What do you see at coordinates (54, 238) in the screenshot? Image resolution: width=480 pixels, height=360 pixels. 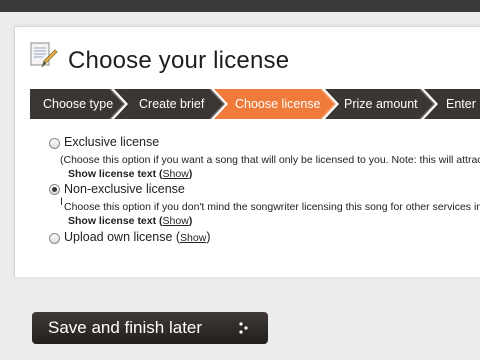 I see `upload-own-license-radio` at bounding box center [54, 238].